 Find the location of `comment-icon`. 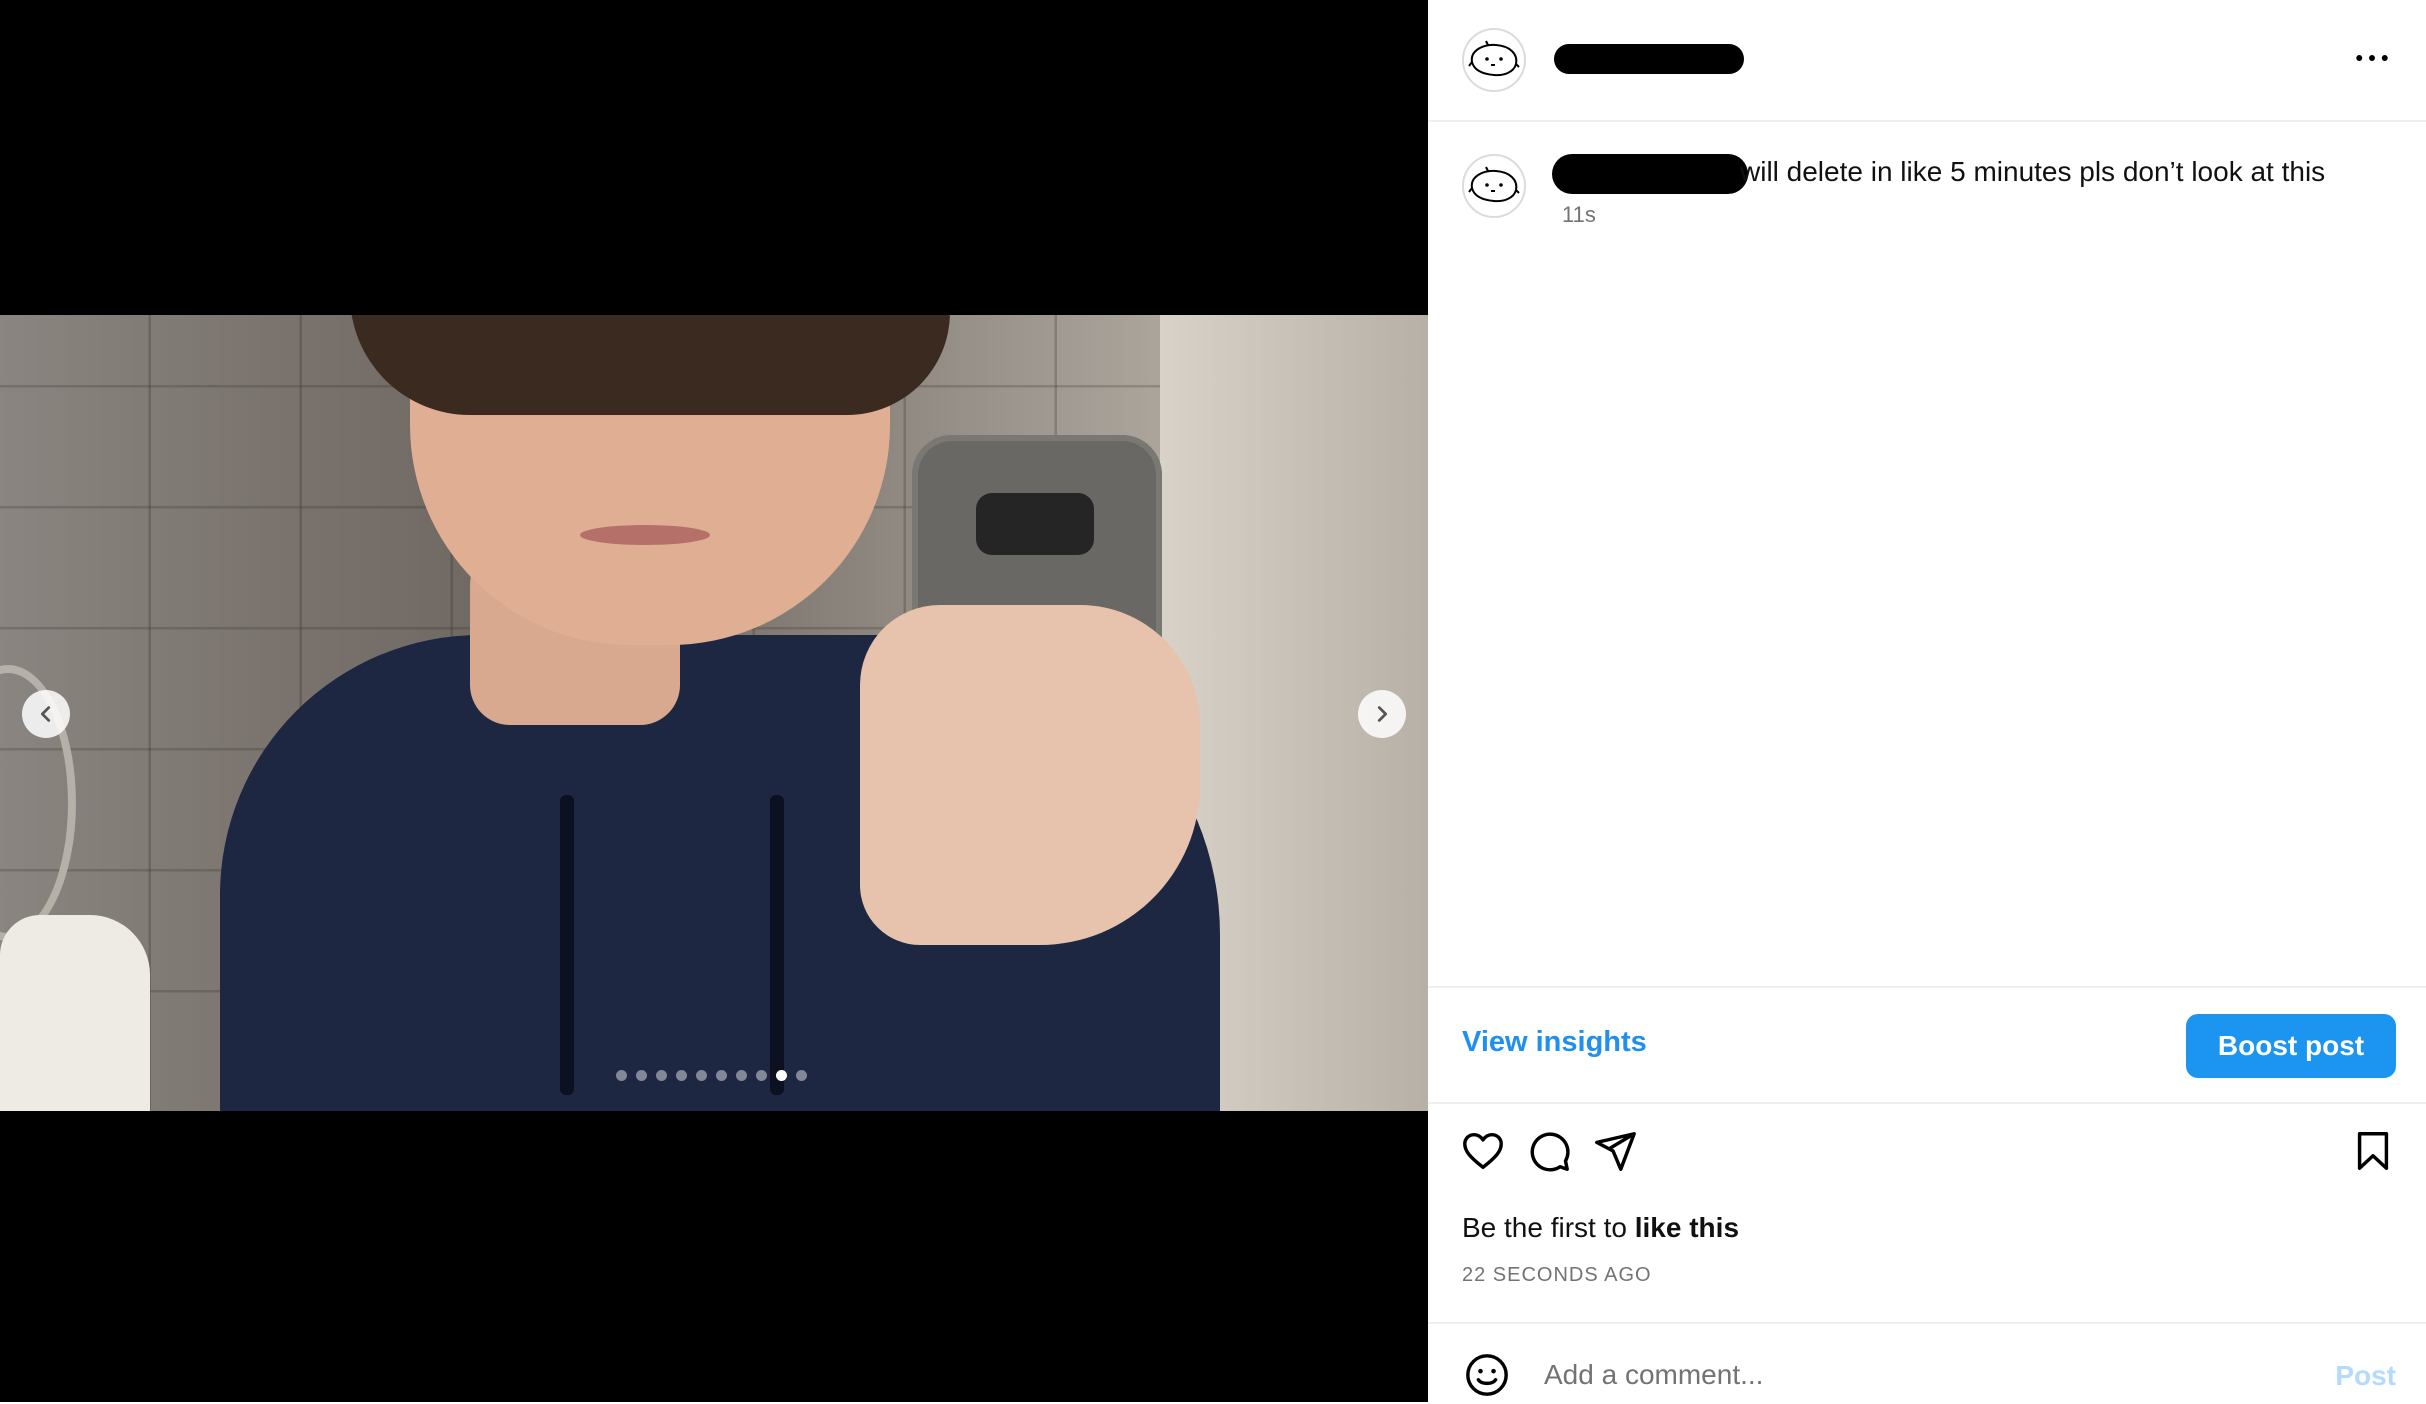

comment-icon is located at coordinates (1550, 1152).